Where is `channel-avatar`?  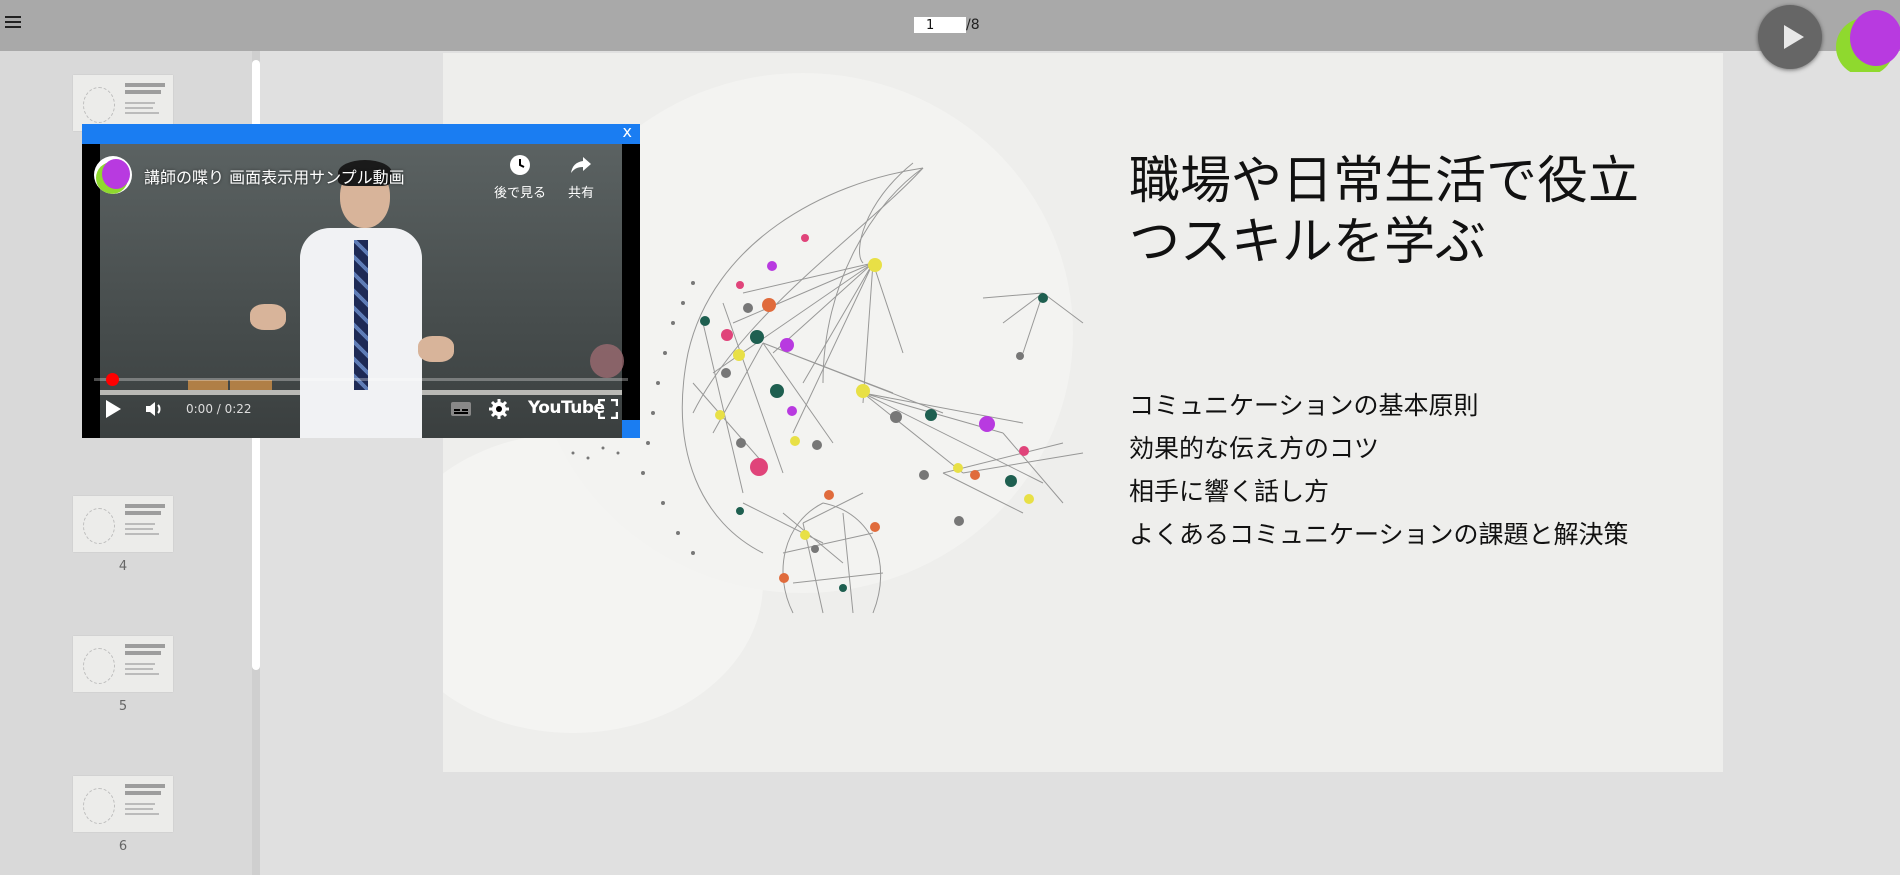 channel-avatar is located at coordinates (113, 175).